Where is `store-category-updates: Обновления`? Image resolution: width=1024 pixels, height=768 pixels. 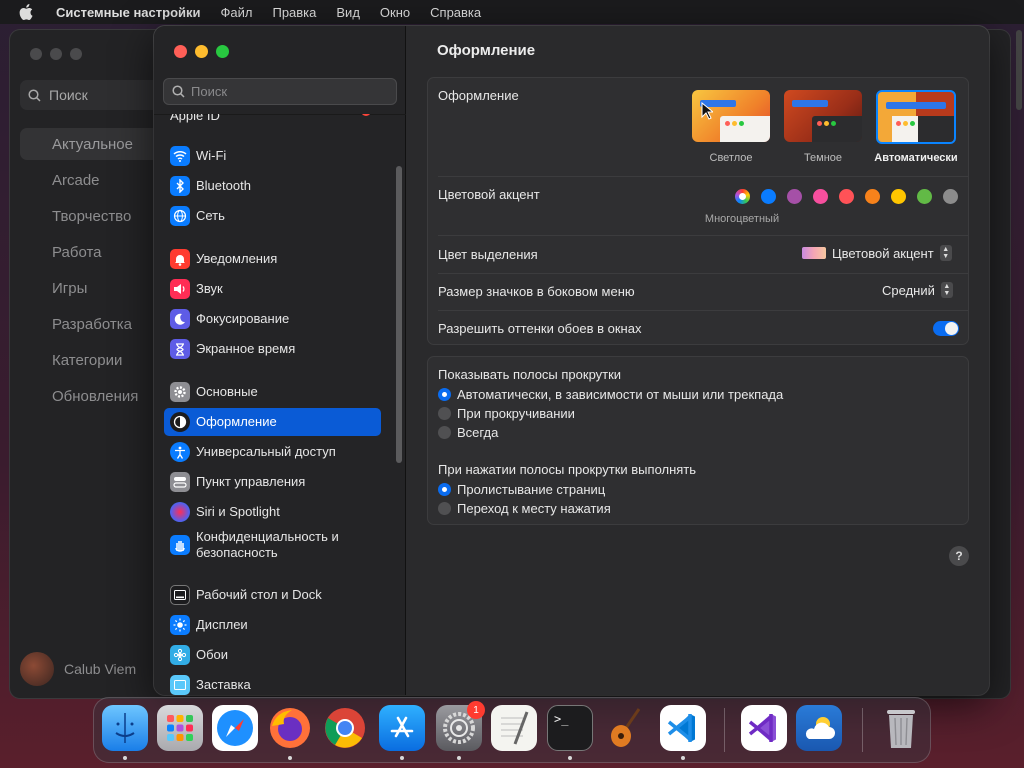 store-category-updates: Обновления is located at coordinates (90, 396).